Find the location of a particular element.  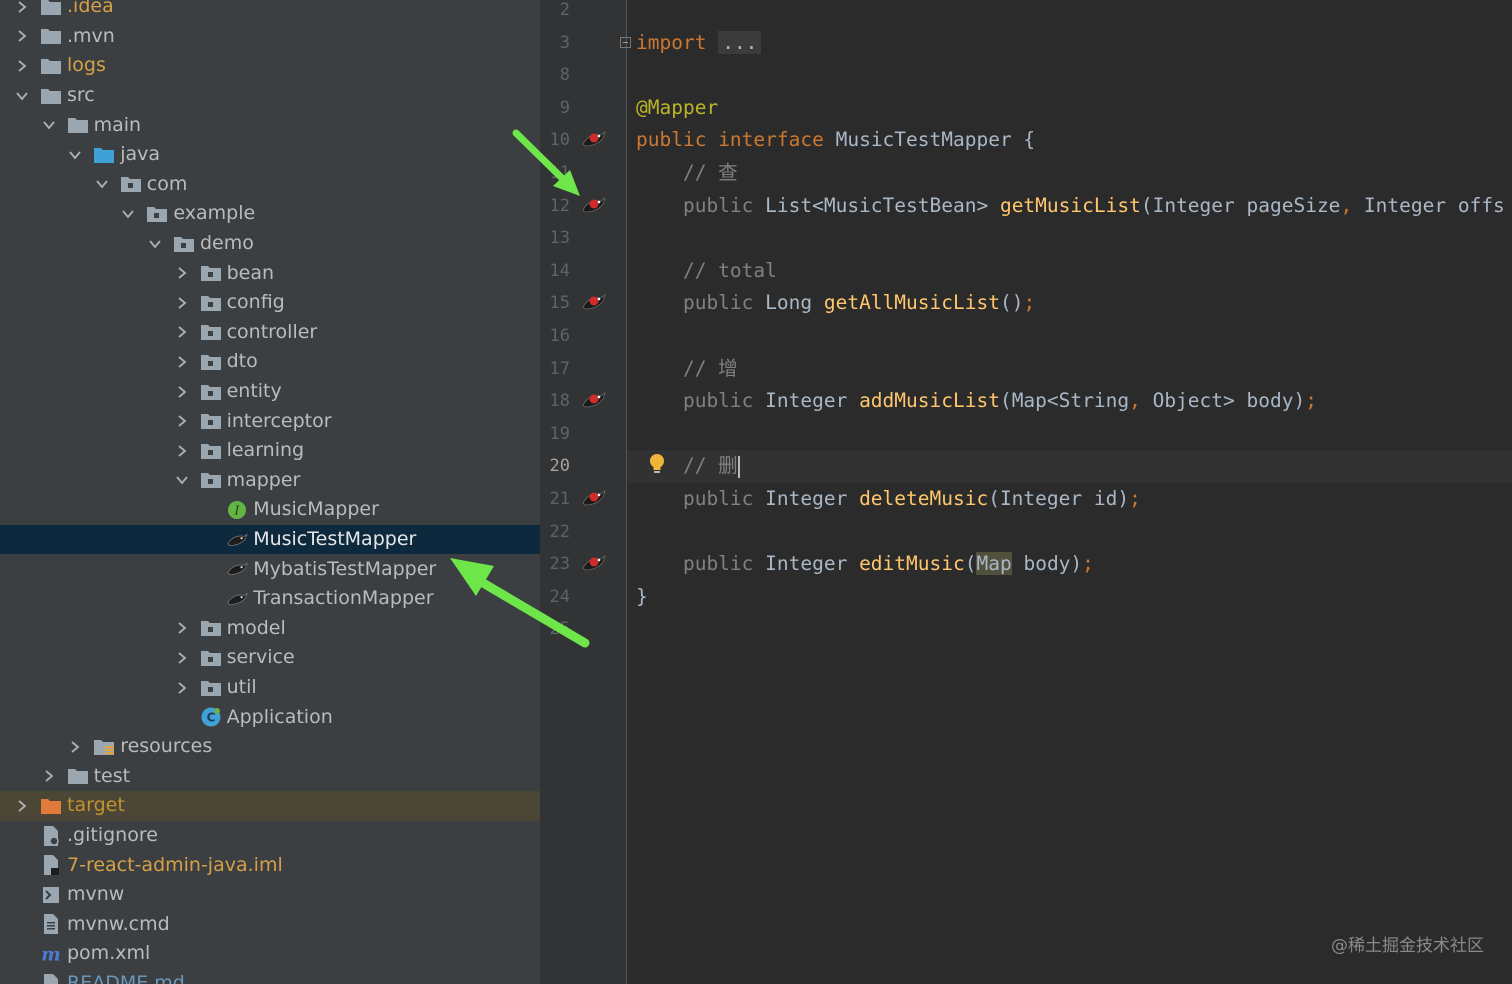

code-line: public interface MusicTestMapper { is located at coordinates (835, 140).